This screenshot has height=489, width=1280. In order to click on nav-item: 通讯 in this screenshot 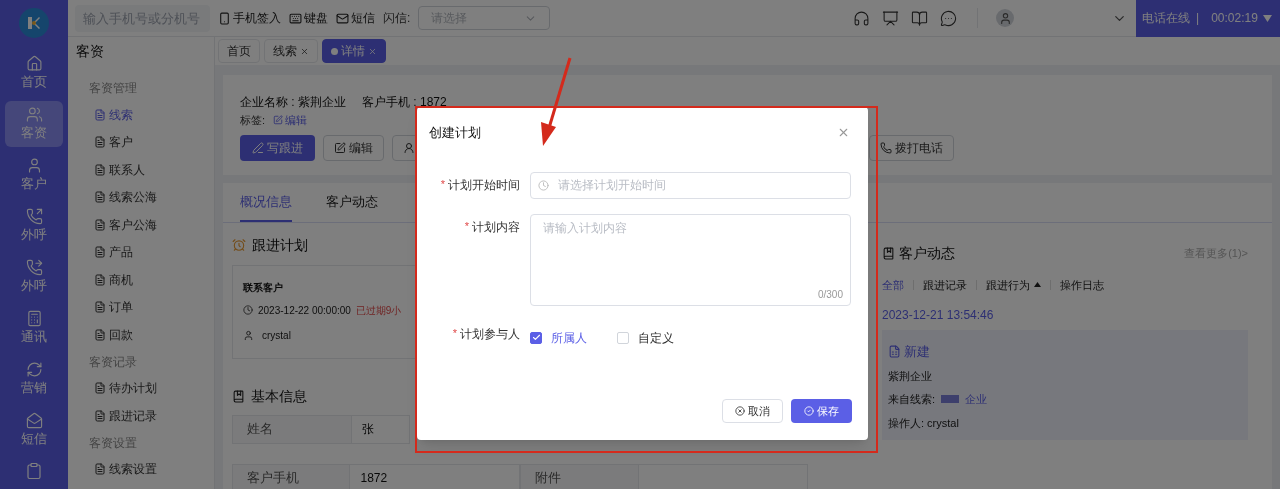, I will do `click(34, 328)`.